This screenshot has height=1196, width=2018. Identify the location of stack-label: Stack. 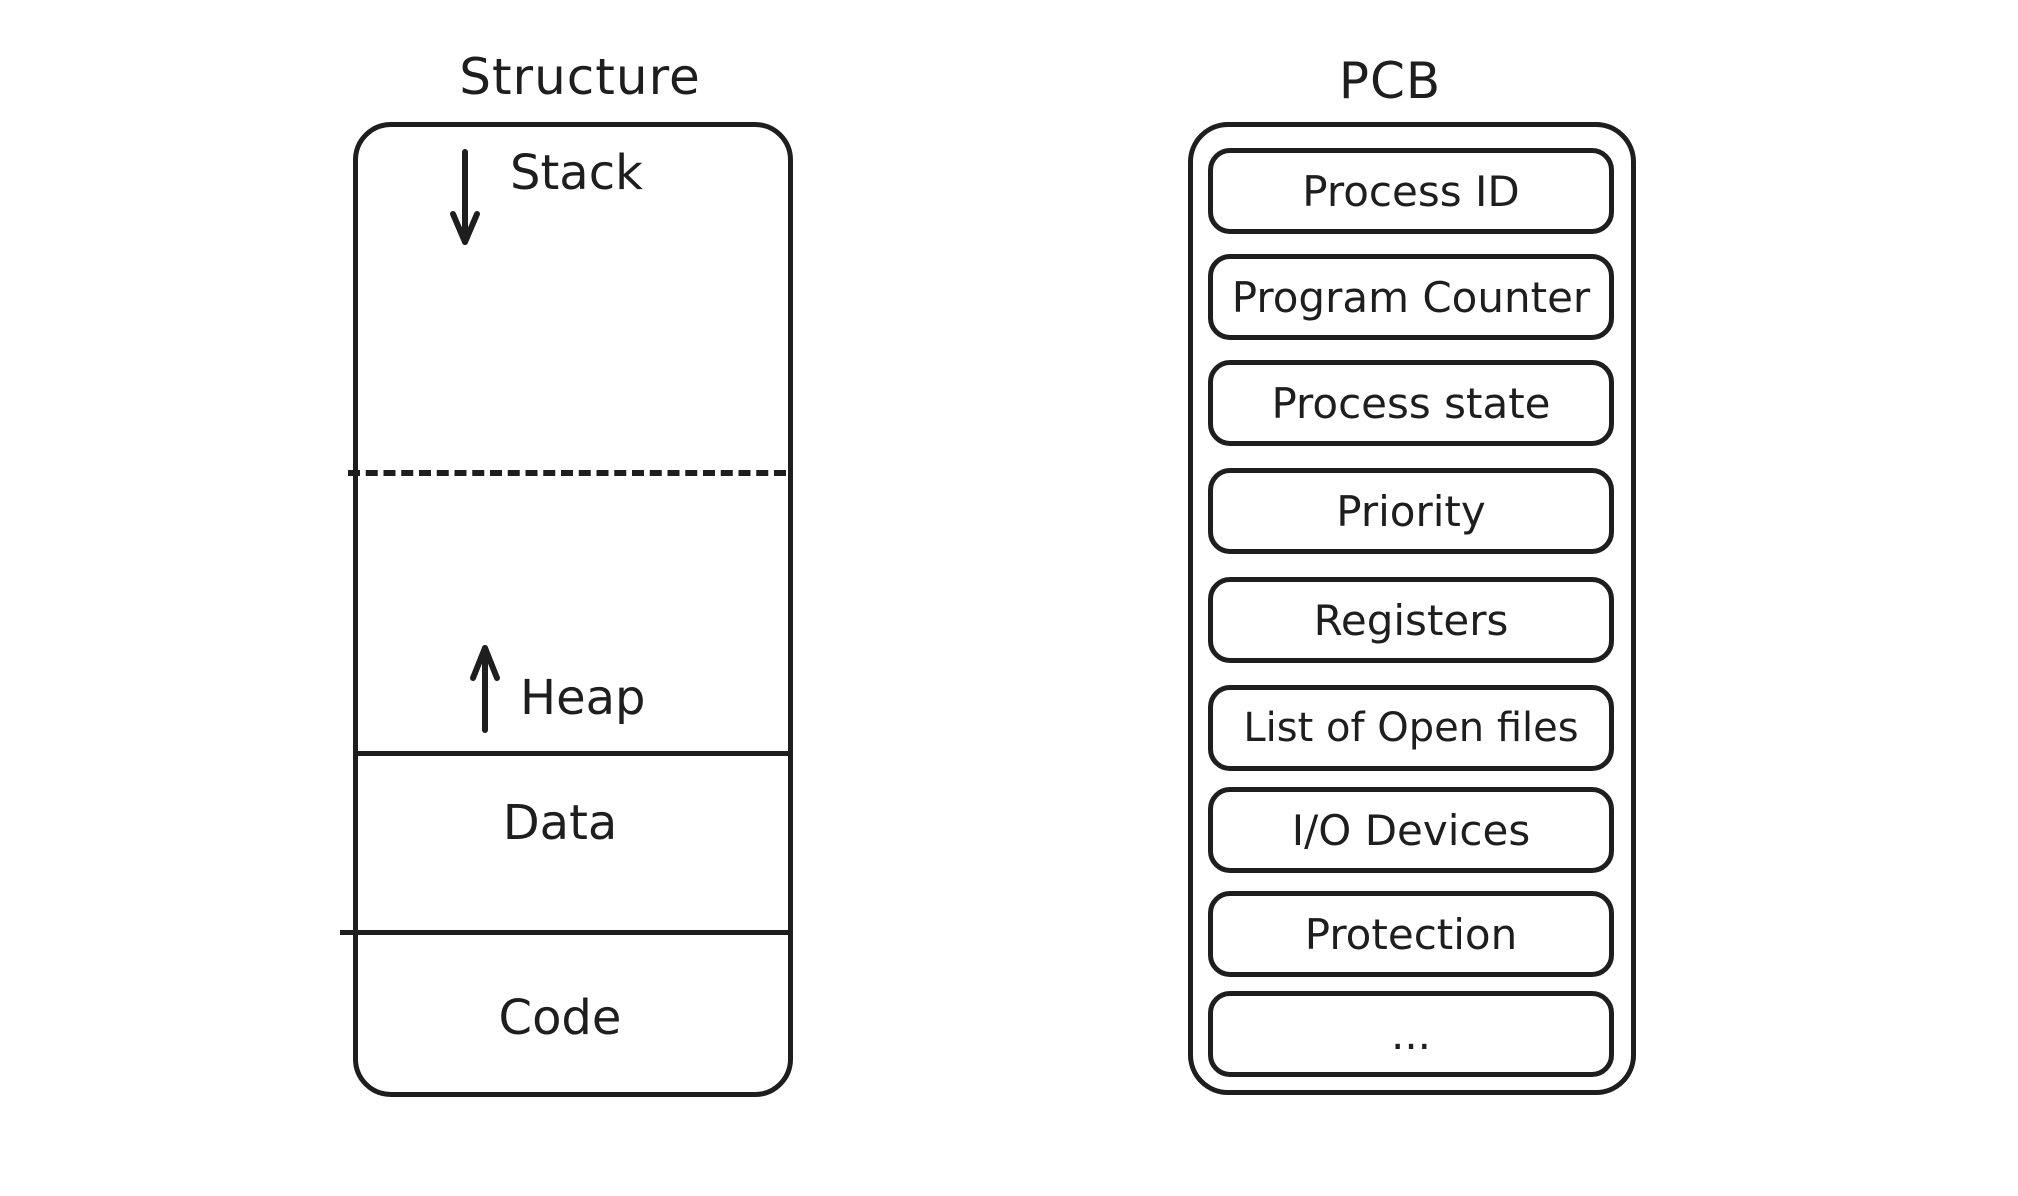
(576, 173).